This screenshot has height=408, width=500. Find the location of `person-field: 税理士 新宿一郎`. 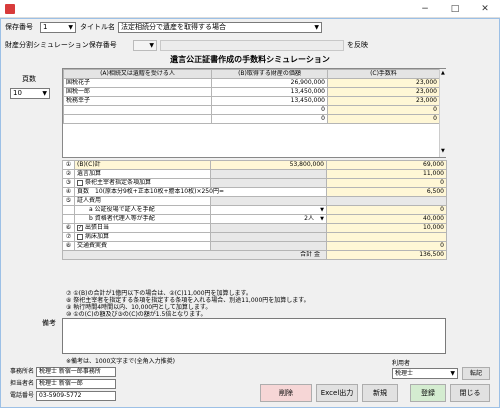

person-field: 税理士 新宿一郎 is located at coordinates (76, 384).